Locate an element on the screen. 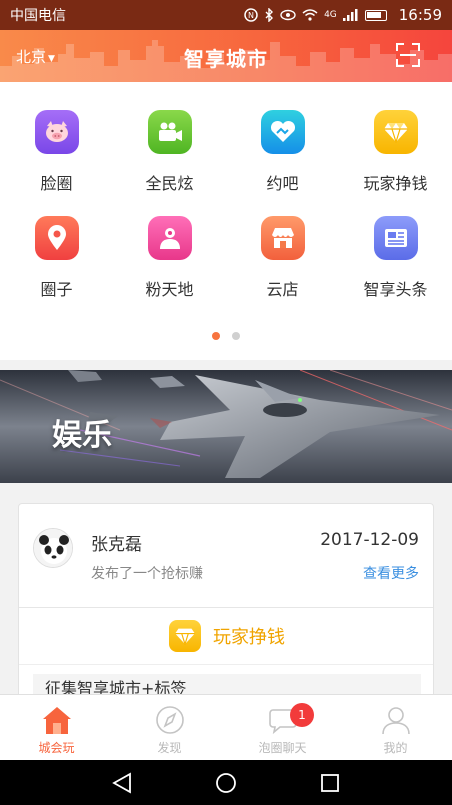 Image resolution: width=452 pixels, height=805 pixels. home-icon is located at coordinates (226, 783).